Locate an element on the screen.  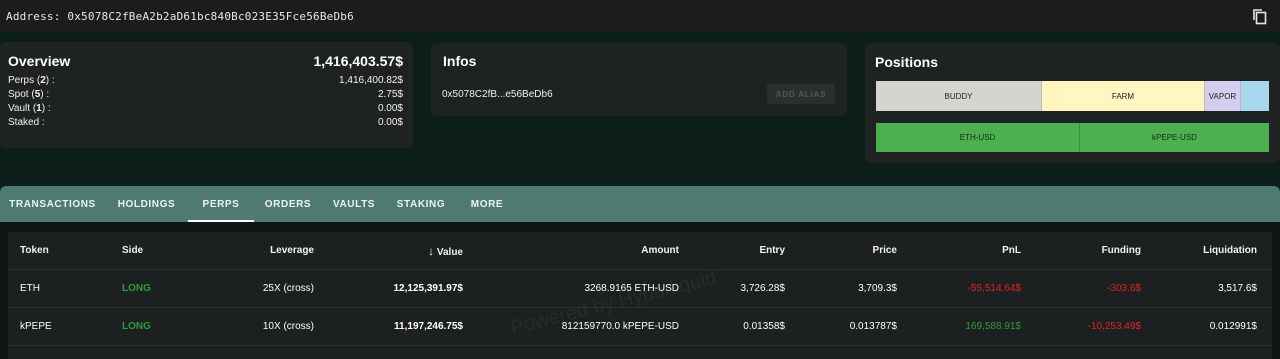
cell-price: 0.013787$ is located at coordinates (873, 326).